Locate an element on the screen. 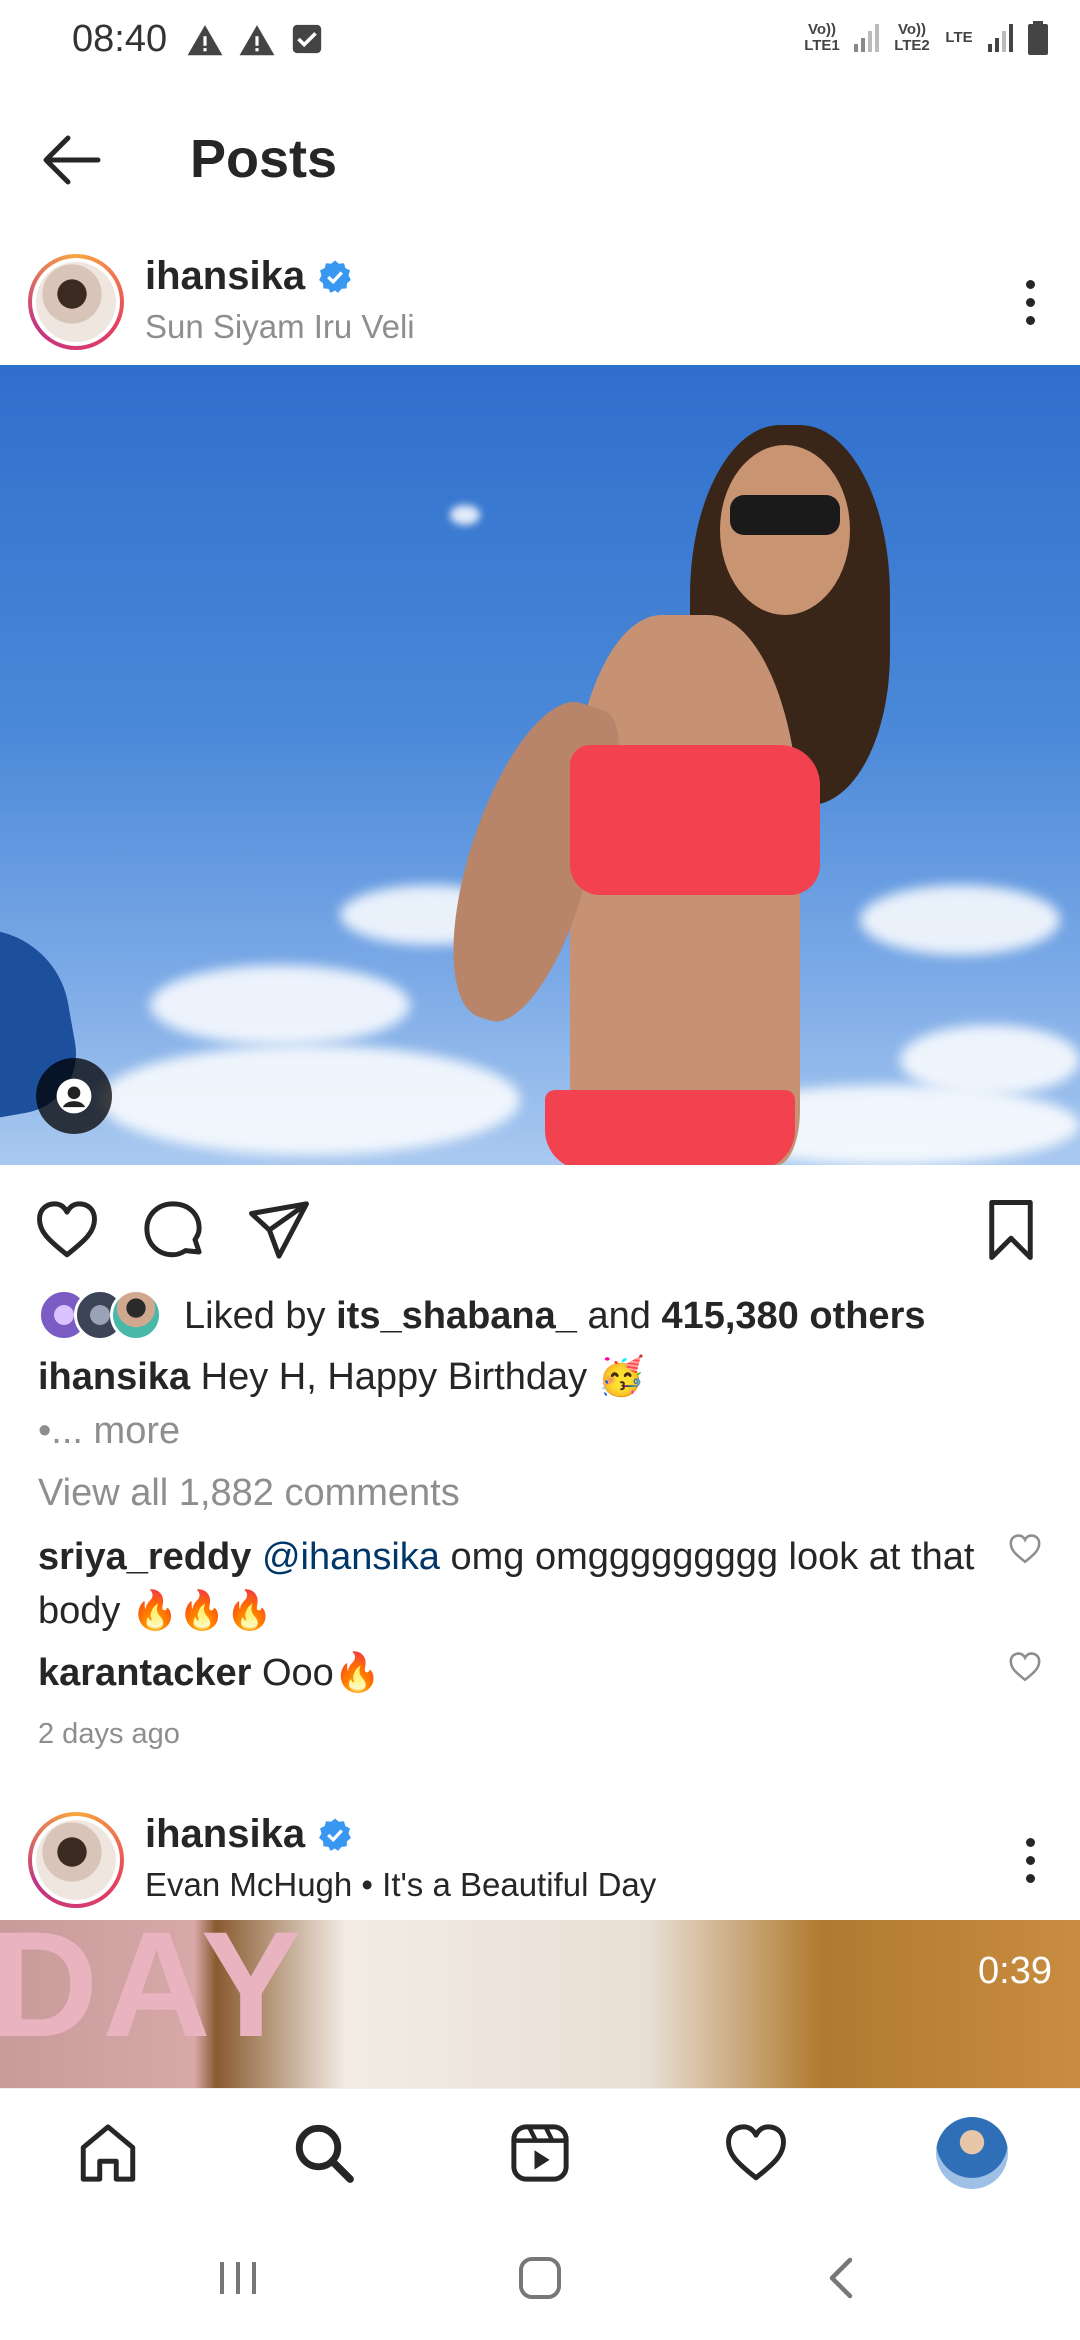 The width and height of the screenshot is (1080, 2340). status-time: 08:40 is located at coordinates (120, 39).